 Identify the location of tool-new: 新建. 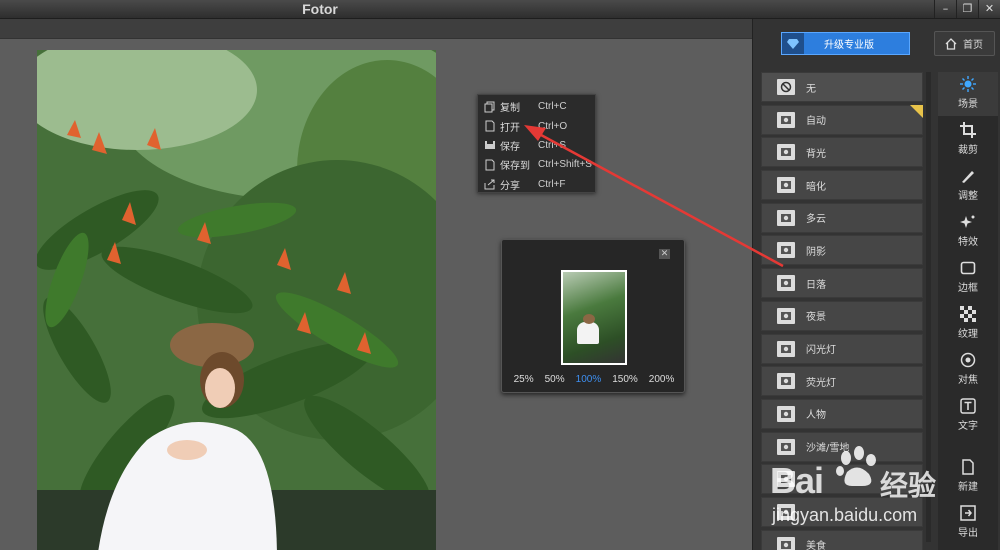
(968, 477).